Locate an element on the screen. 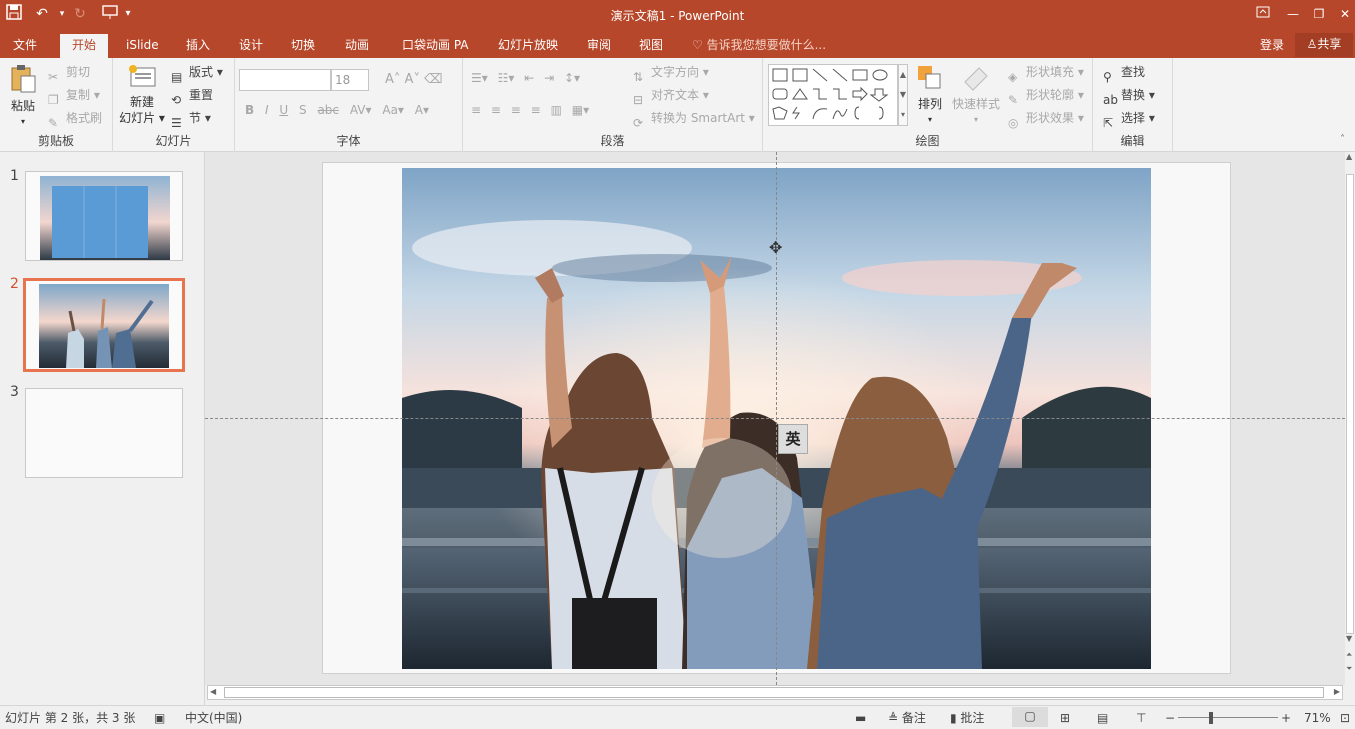 The image size is (1355, 729). replace-label: 替换 is located at coordinates (1133, 95).